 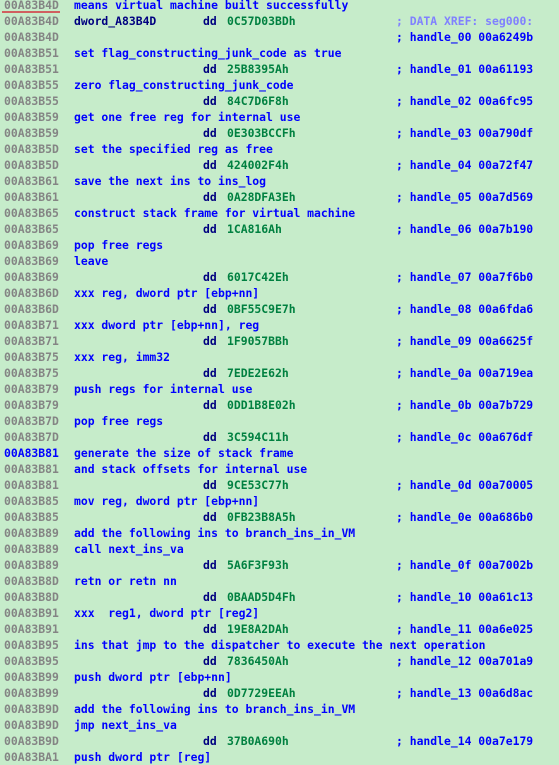 I want to click on comment-line: 00A83B99 push dword ptr [ebp+nn], so click(x=279, y=677).